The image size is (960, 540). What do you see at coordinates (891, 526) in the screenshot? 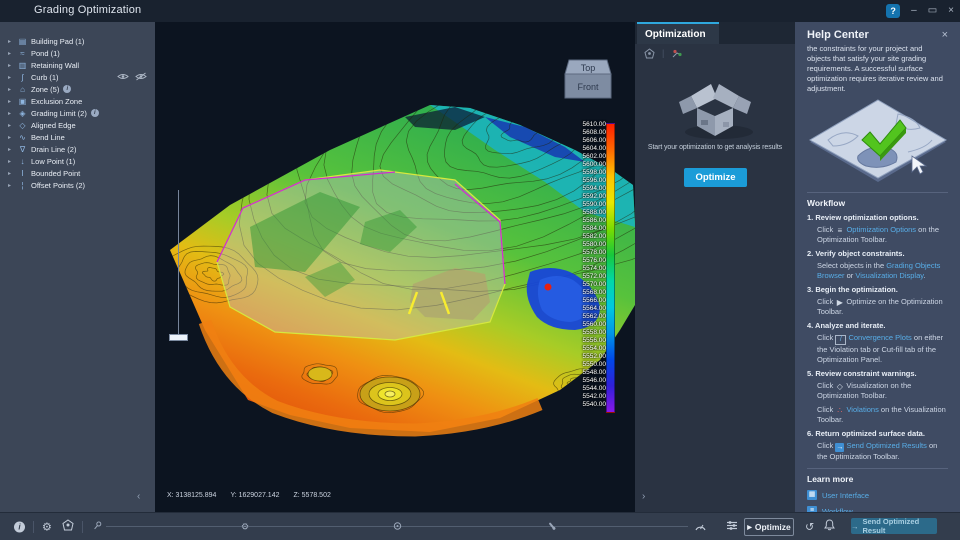
I see `send-optimized-result-label: Send Optimized Result` at bounding box center [891, 526].